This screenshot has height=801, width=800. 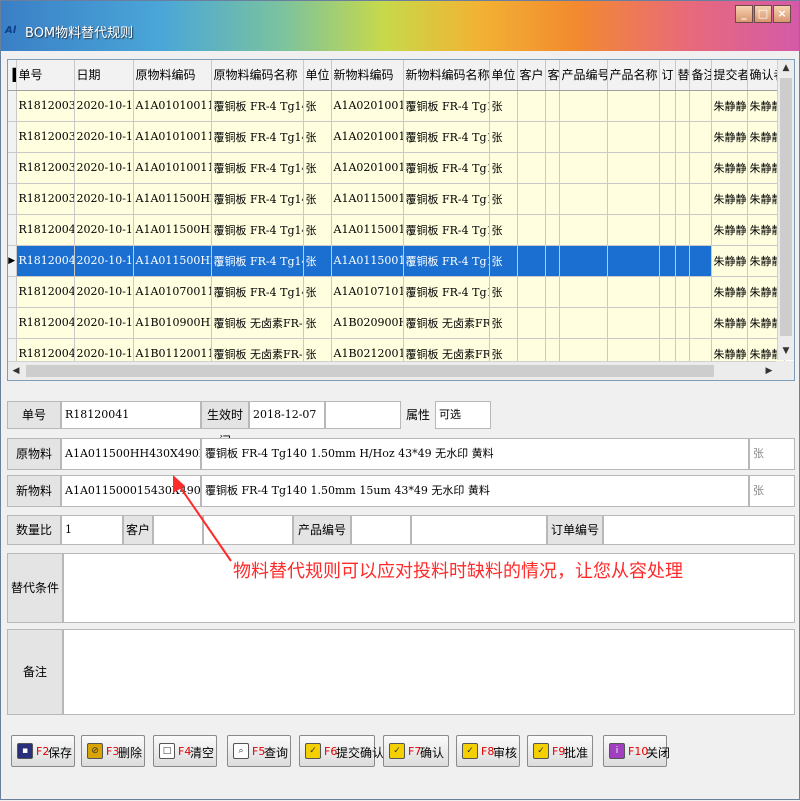 I want to click on toolbar-button-f5: ⌕ F5 查询, so click(x=259, y=751).